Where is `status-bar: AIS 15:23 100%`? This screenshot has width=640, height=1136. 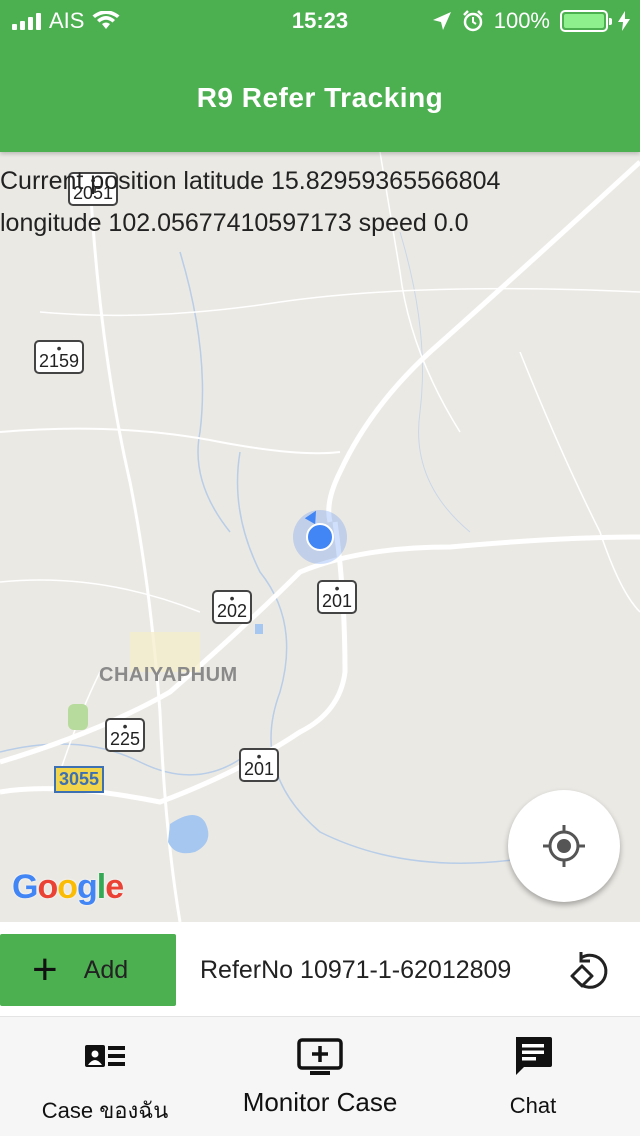
status-bar: AIS 15:23 100% is located at coordinates (320, 20).